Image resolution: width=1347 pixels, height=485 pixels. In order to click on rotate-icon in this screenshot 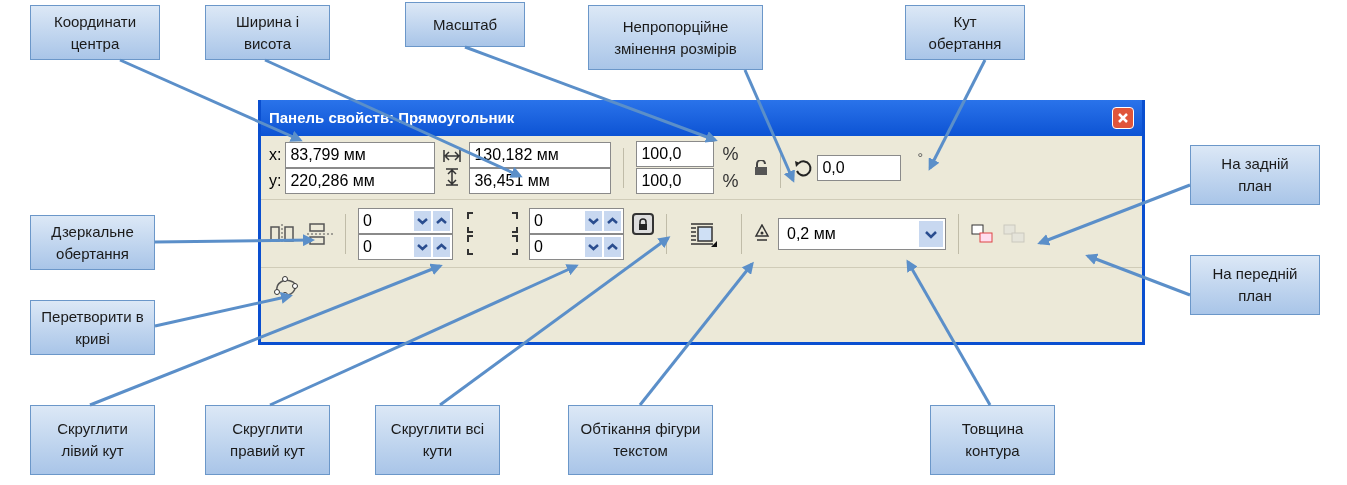, I will do `click(803, 167)`.